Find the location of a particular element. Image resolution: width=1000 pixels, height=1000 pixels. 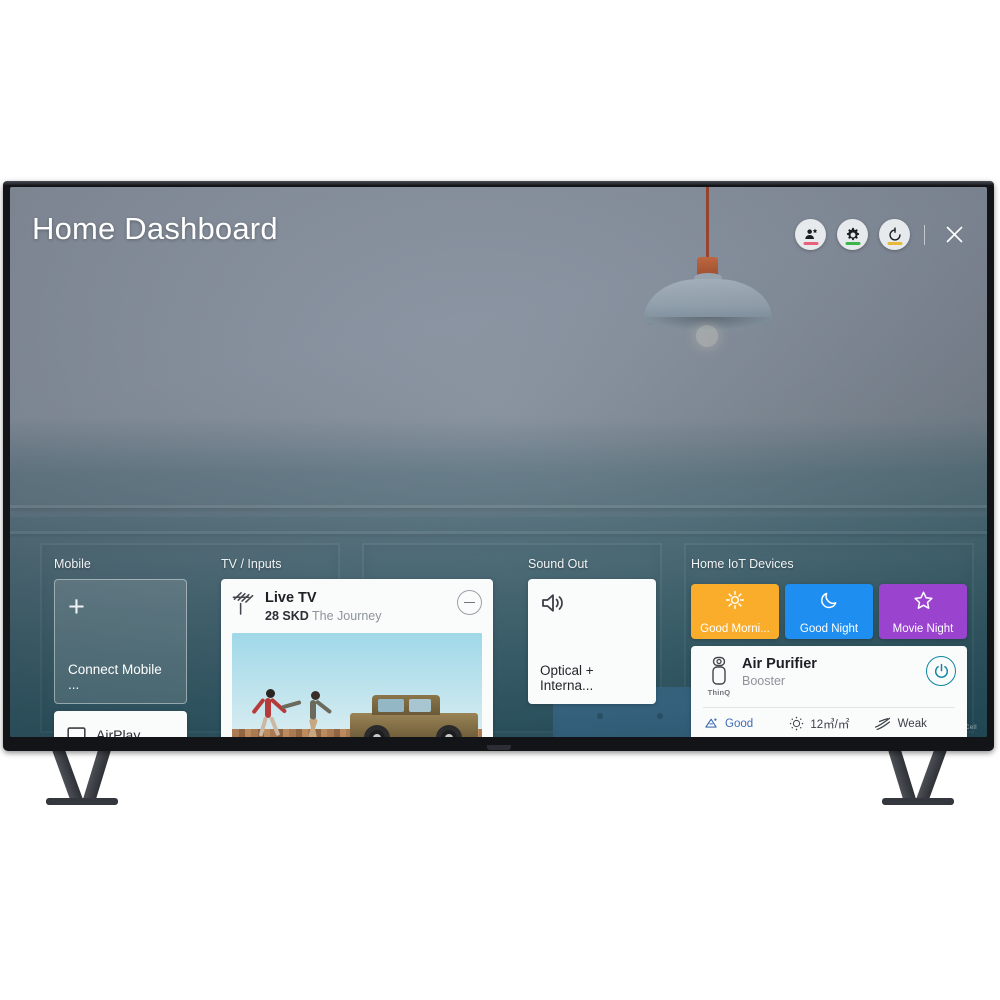

live-tv-card-subtitle: 28 SKD The Journey is located at coordinates (323, 616).